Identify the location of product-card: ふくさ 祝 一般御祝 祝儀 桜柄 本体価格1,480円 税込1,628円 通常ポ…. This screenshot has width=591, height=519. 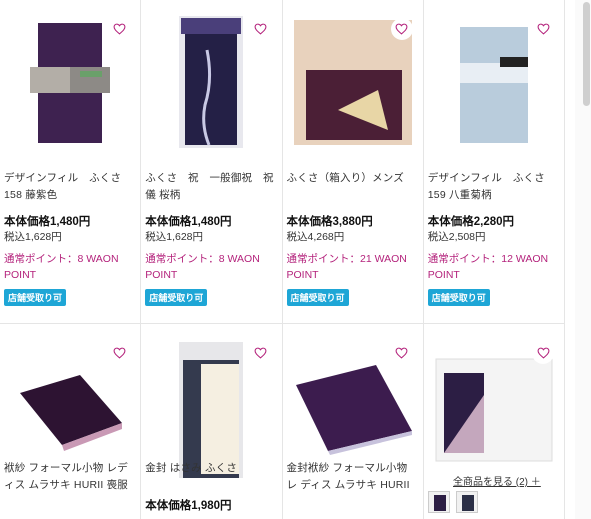
(212, 161).